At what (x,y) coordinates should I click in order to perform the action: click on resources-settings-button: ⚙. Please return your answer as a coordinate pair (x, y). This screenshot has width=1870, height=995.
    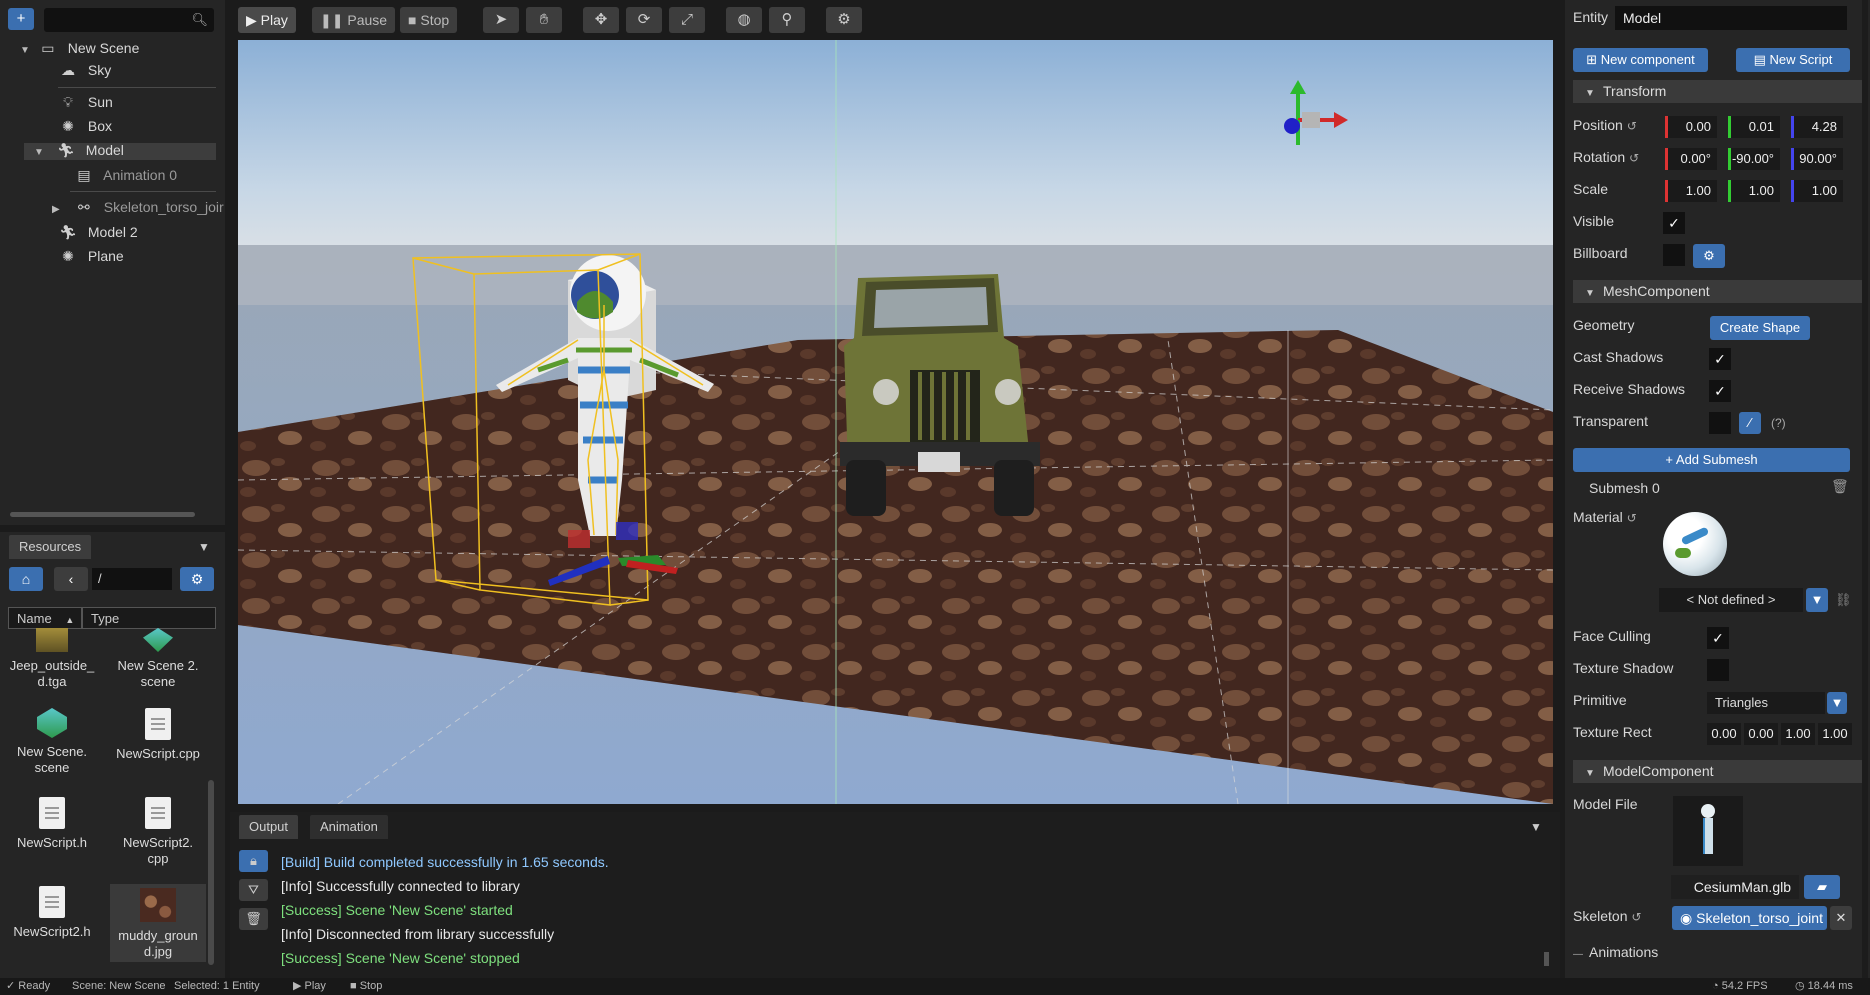
    Looking at the image, I should click on (197, 579).